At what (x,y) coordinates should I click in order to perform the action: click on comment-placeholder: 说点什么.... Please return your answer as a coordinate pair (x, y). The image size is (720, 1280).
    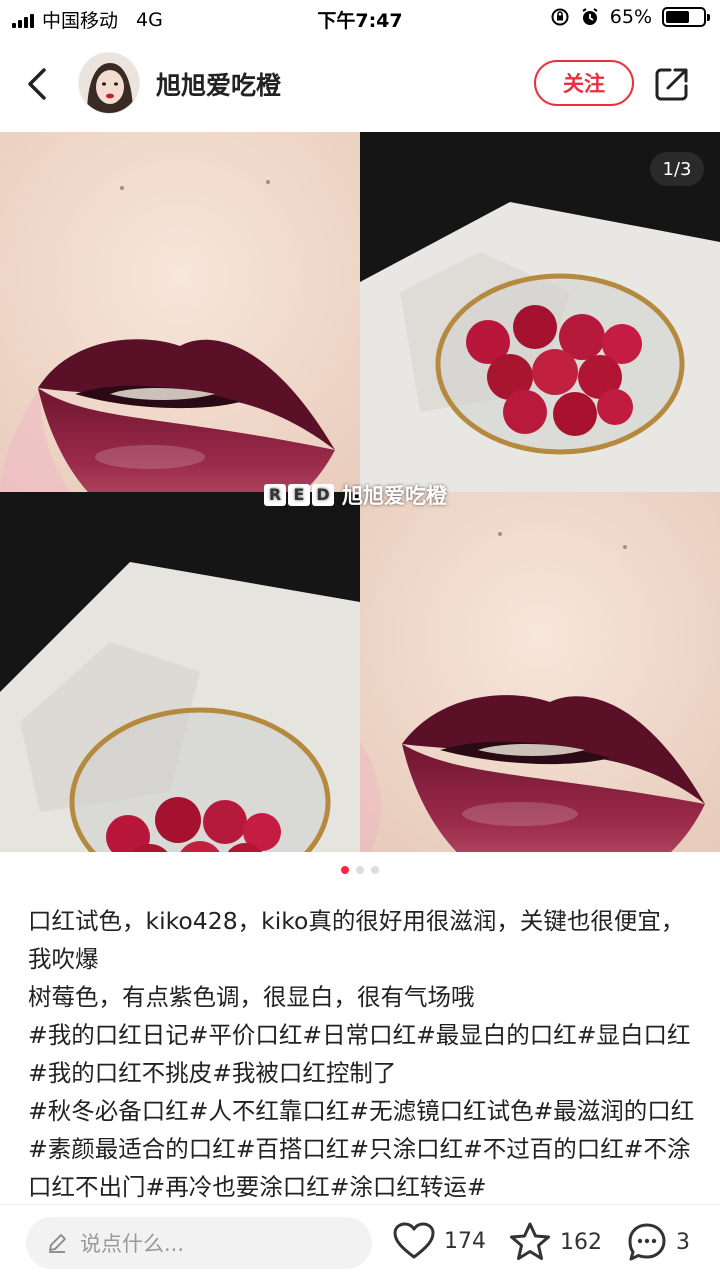
    Looking at the image, I should click on (132, 1244).